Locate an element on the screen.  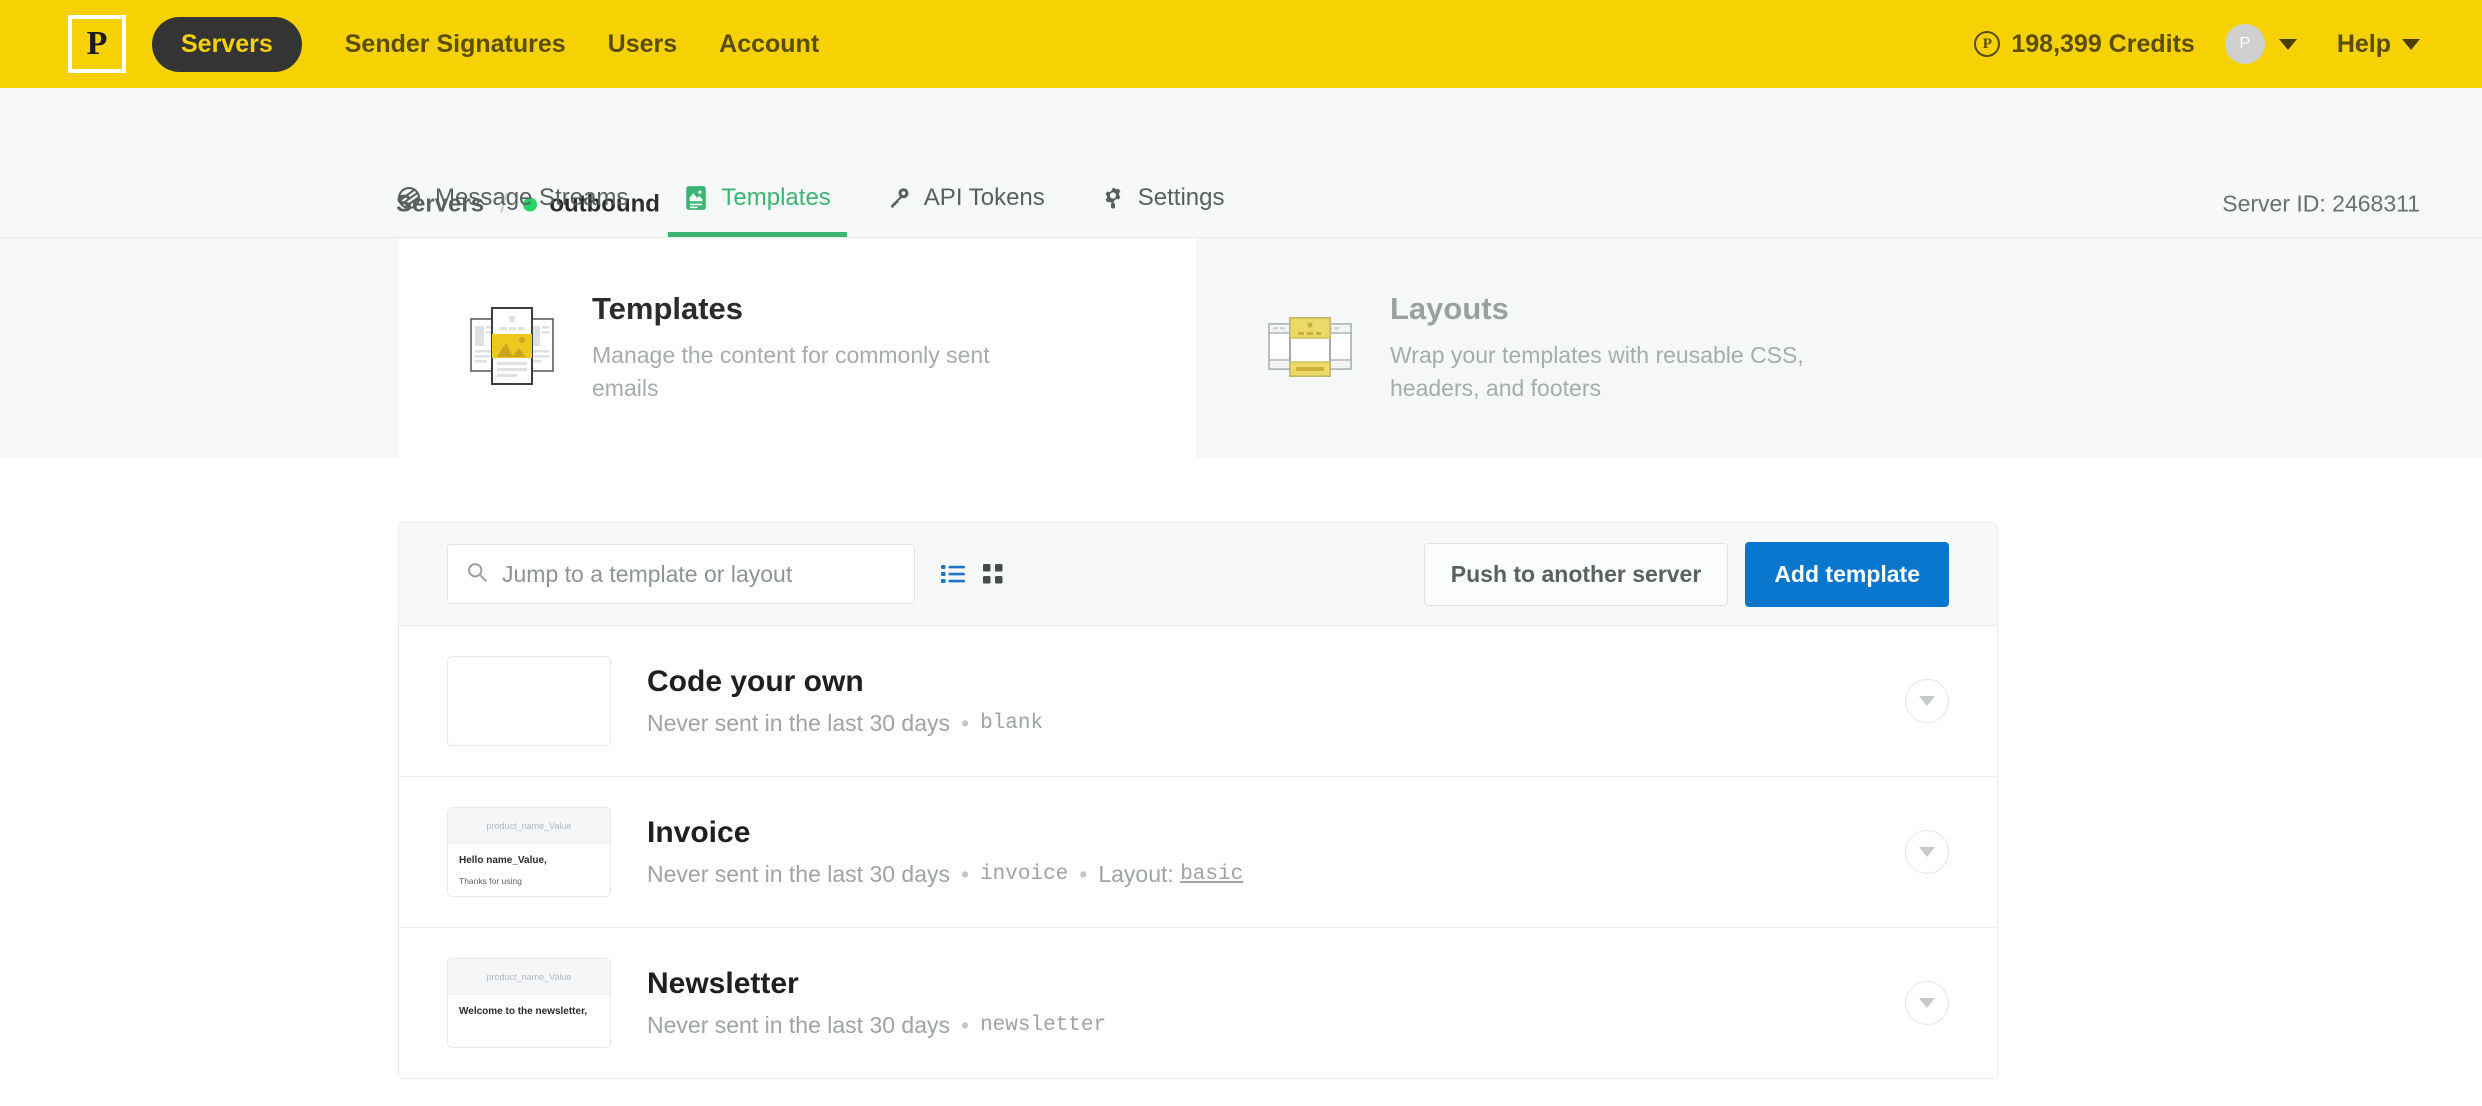
nav-item-sender-signatures: Sender Signatures is located at coordinates (455, 44).